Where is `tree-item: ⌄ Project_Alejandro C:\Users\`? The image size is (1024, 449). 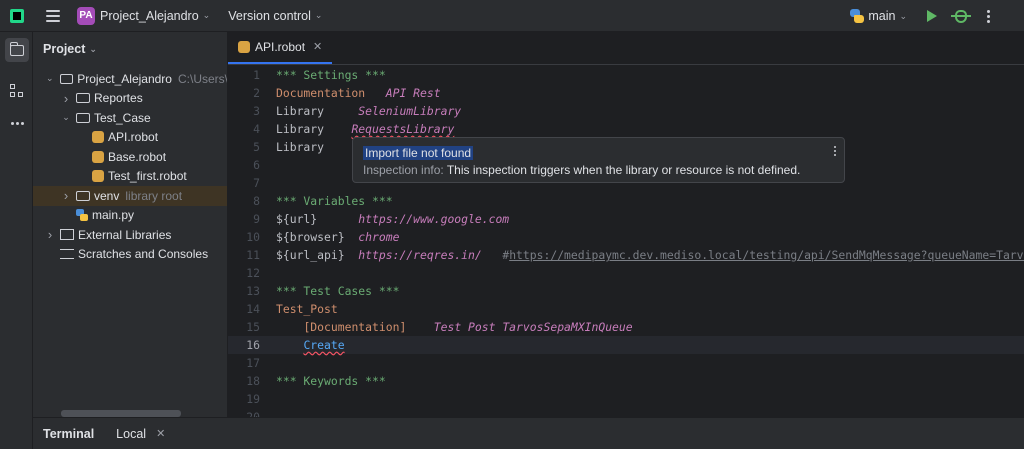
tree-item: ⌄ Project_Alejandro C:\Users\ is located at coordinates (130, 79).